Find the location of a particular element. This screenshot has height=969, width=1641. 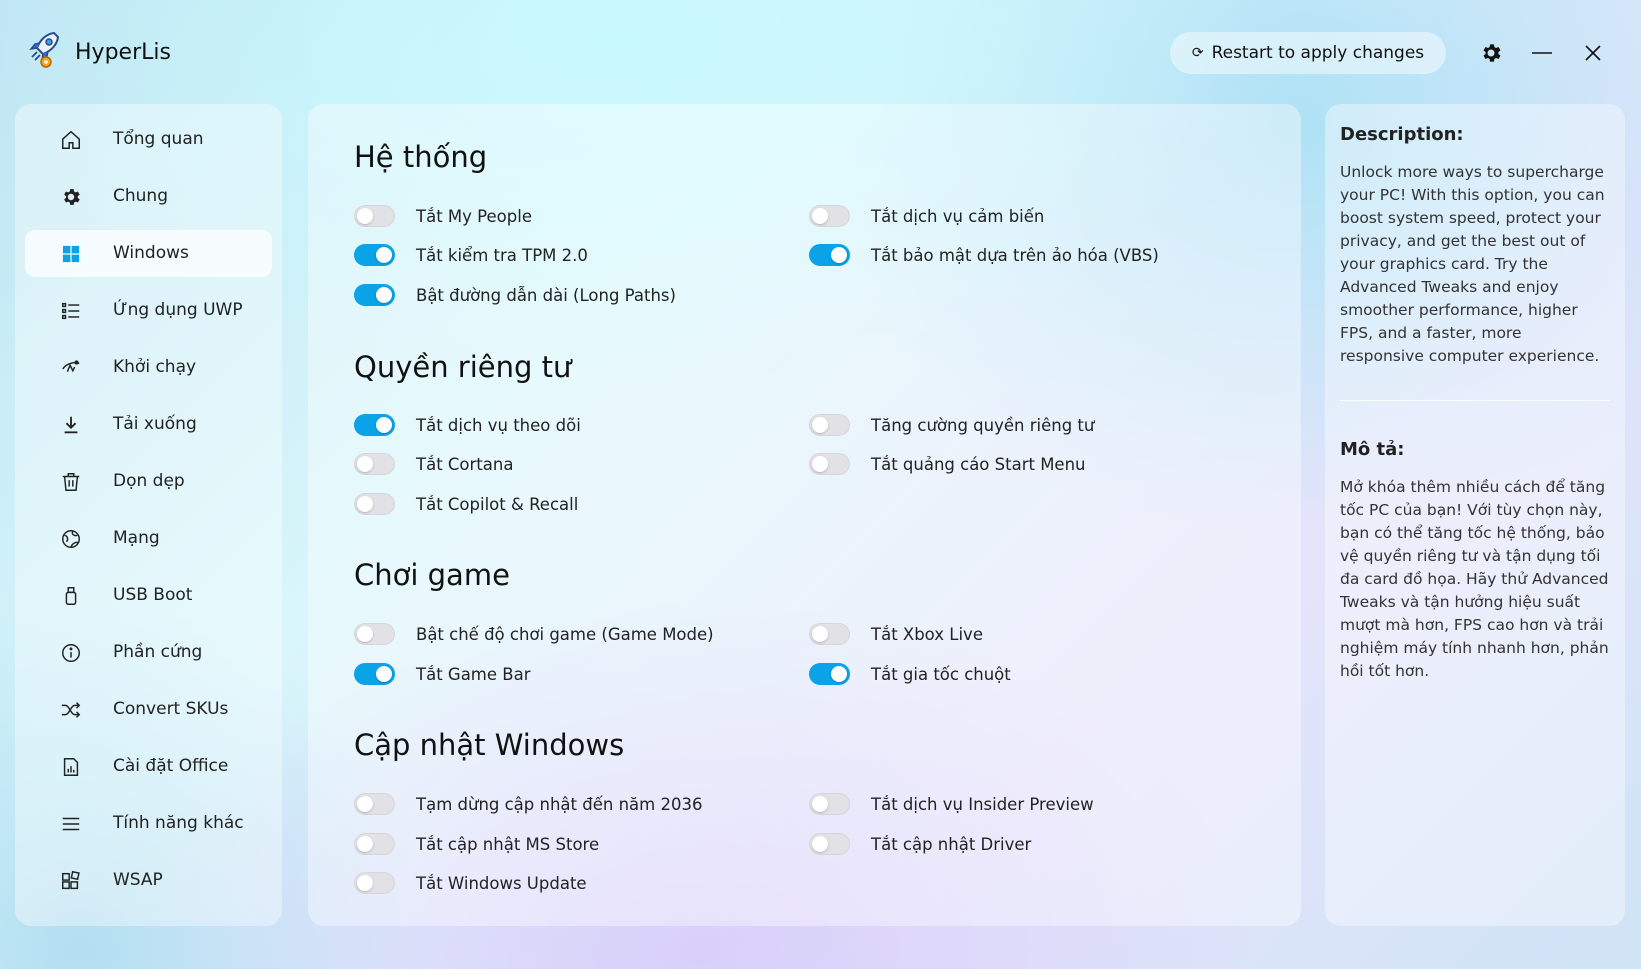

toggle-row: Tạm dừng cập nhật đến năm 2036 is located at coordinates (528, 804).